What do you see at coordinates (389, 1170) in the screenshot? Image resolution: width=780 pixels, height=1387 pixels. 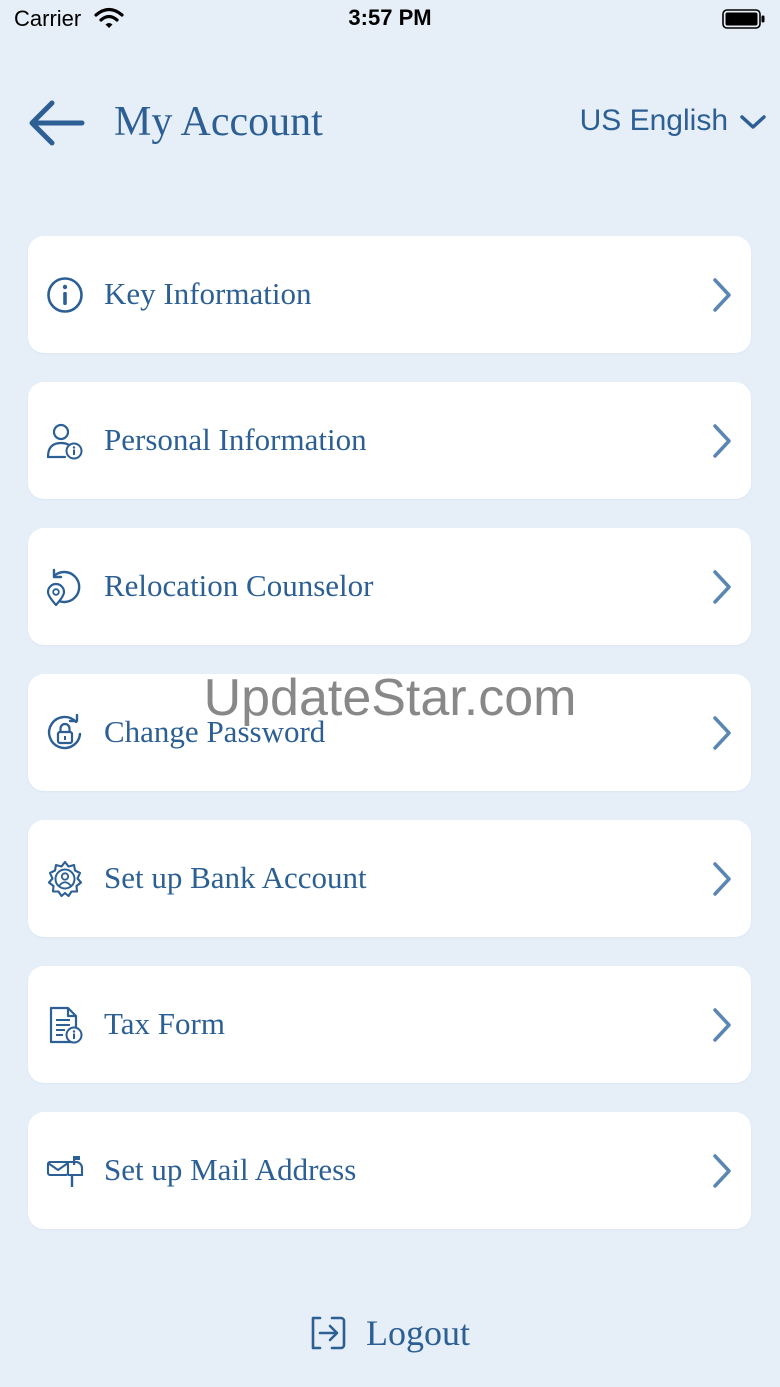 I see `menu-item-mail-address: Set up Mail Address` at bounding box center [389, 1170].